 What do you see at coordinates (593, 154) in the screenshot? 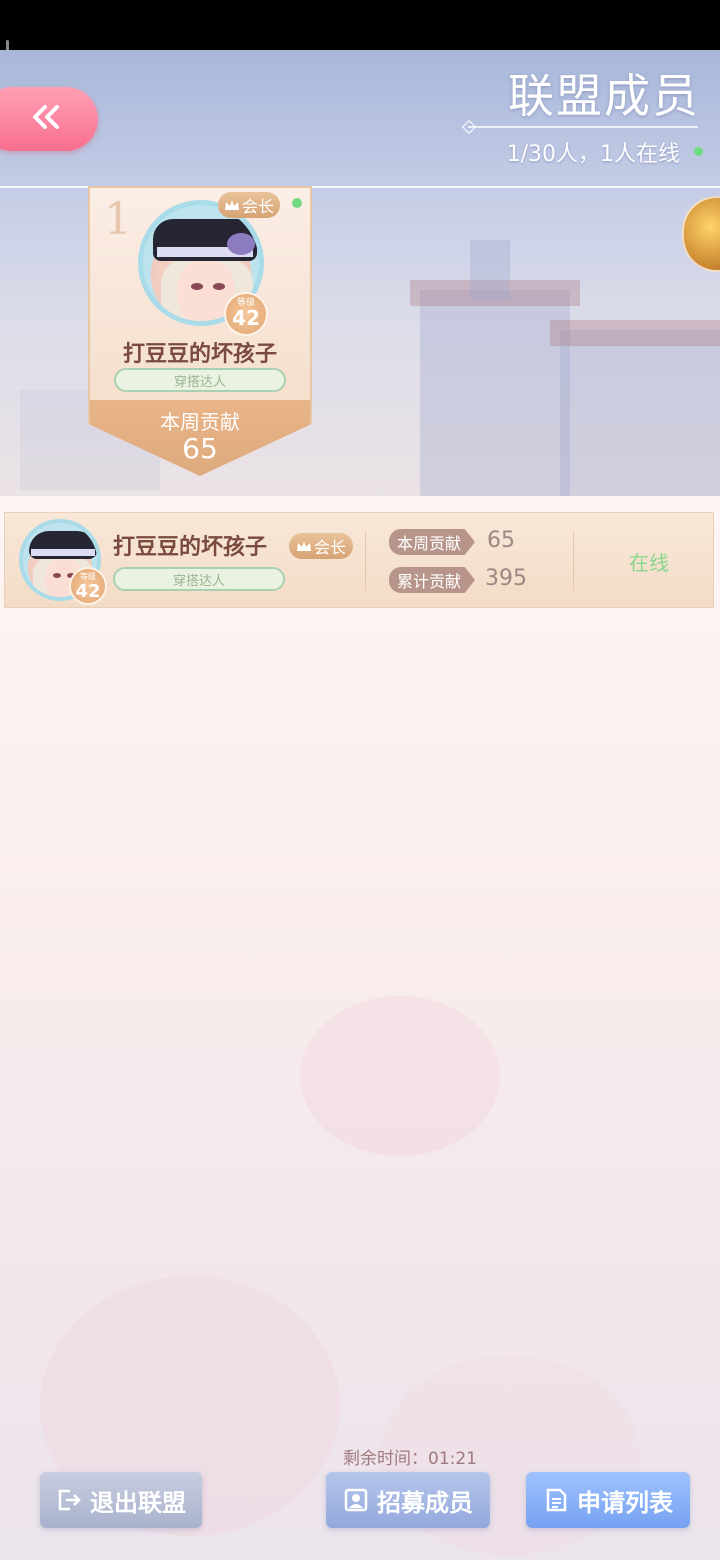
I see `member-online-summary: 1/30人，1人在线` at bounding box center [593, 154].